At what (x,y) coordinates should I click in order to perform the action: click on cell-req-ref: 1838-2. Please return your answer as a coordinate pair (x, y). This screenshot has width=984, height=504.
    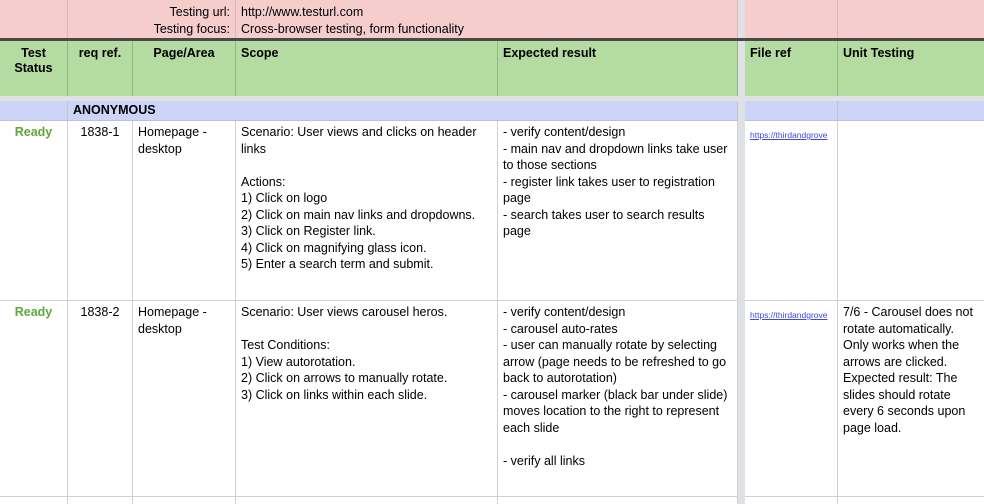
    Looking at the image, I should click on (100, 399).